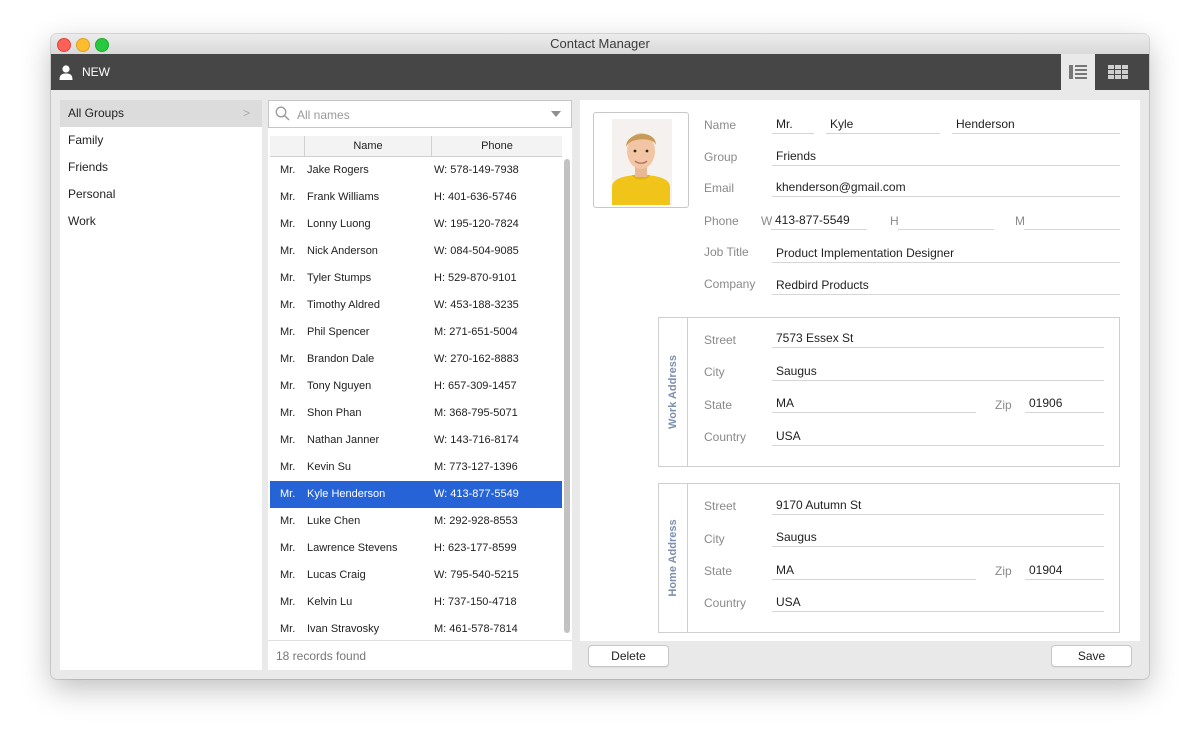 The image size is (1200, 747). What do you see at coordinates (714, 372) in the screenshot?
I see `work-city-label: City` at bounding box center [714, 372].